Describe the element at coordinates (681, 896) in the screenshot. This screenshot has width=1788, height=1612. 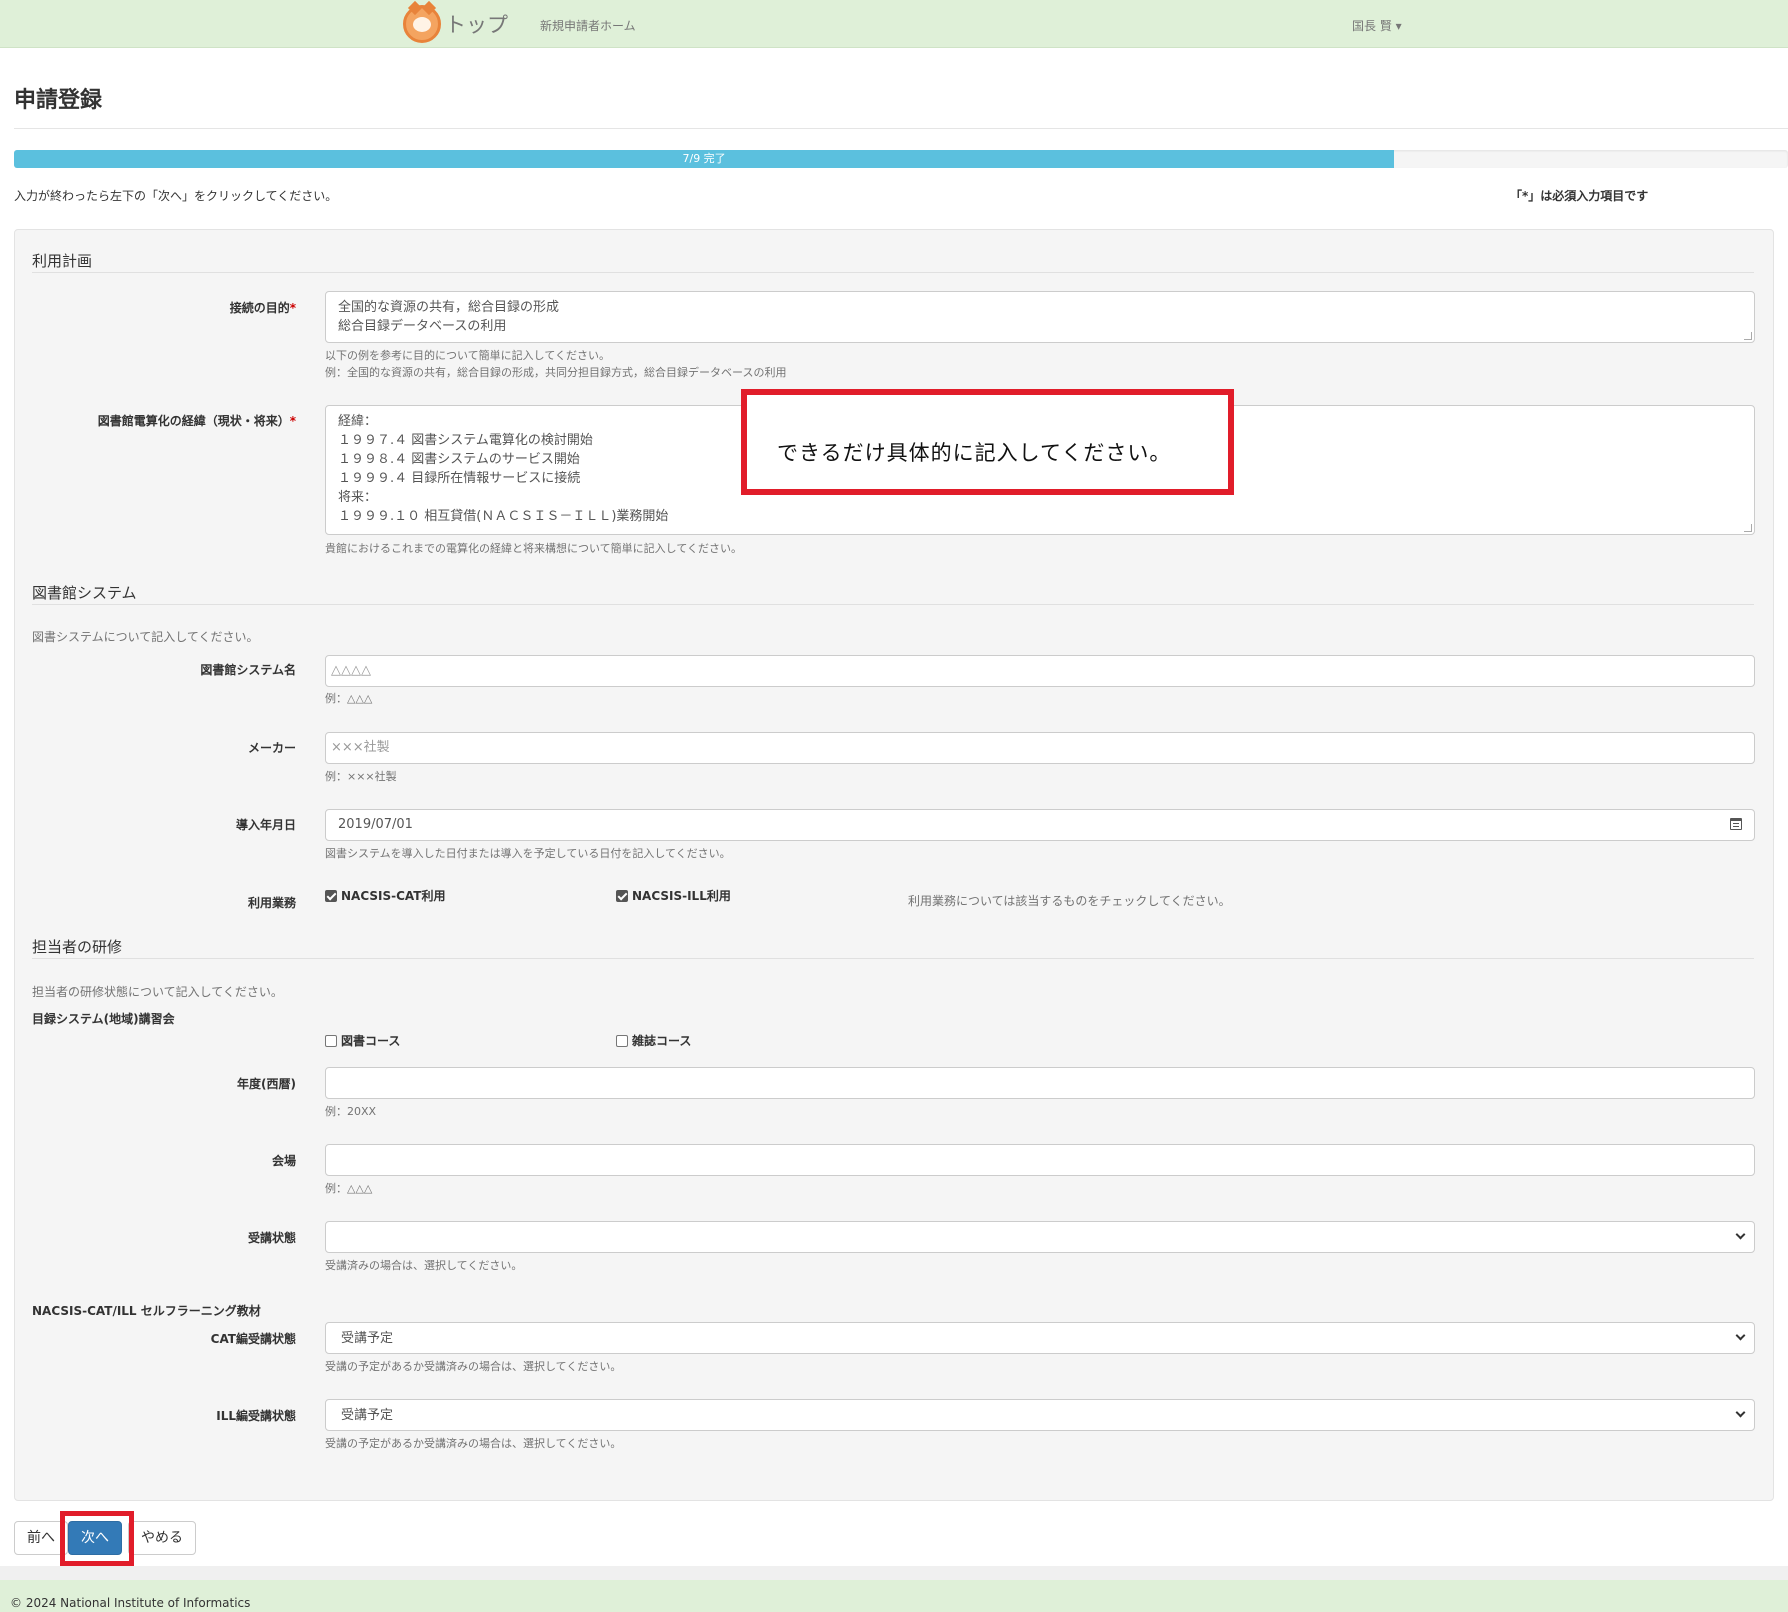
I see `nacsis-ill-label: NACSIS-ILL利用` at that location.